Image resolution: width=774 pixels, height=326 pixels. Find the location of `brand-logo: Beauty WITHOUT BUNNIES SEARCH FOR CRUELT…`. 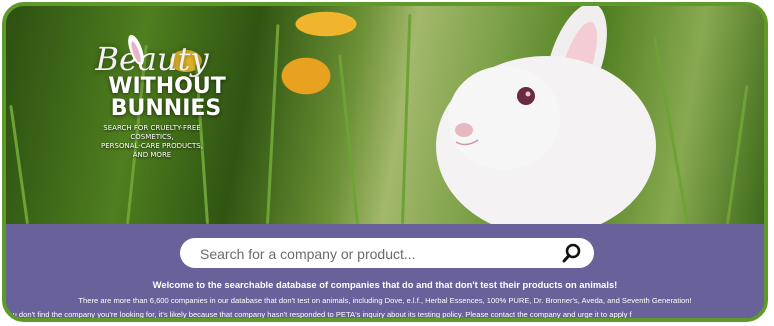

brand-logo: Beauty WITHOUT BUNNIES SEARCH FOR CRUELT… is located at coordinates (152, 96).